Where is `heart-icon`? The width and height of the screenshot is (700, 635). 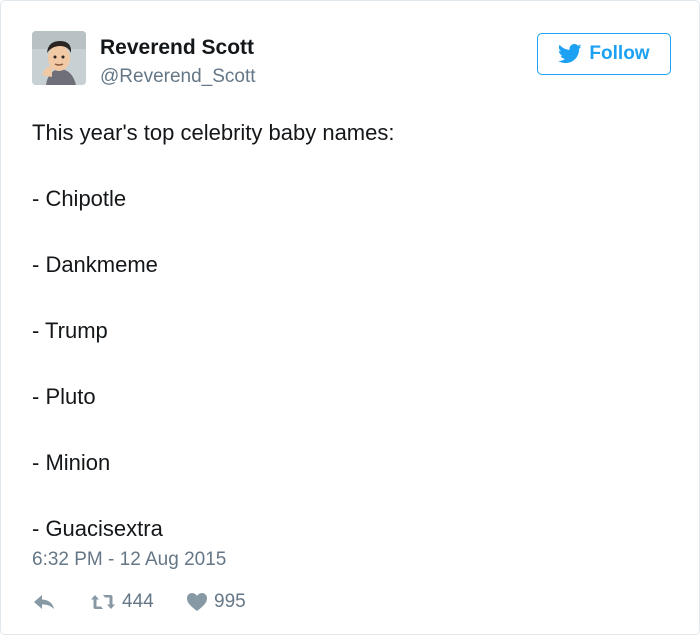 heart-icon is located at coordinates (197, 602).